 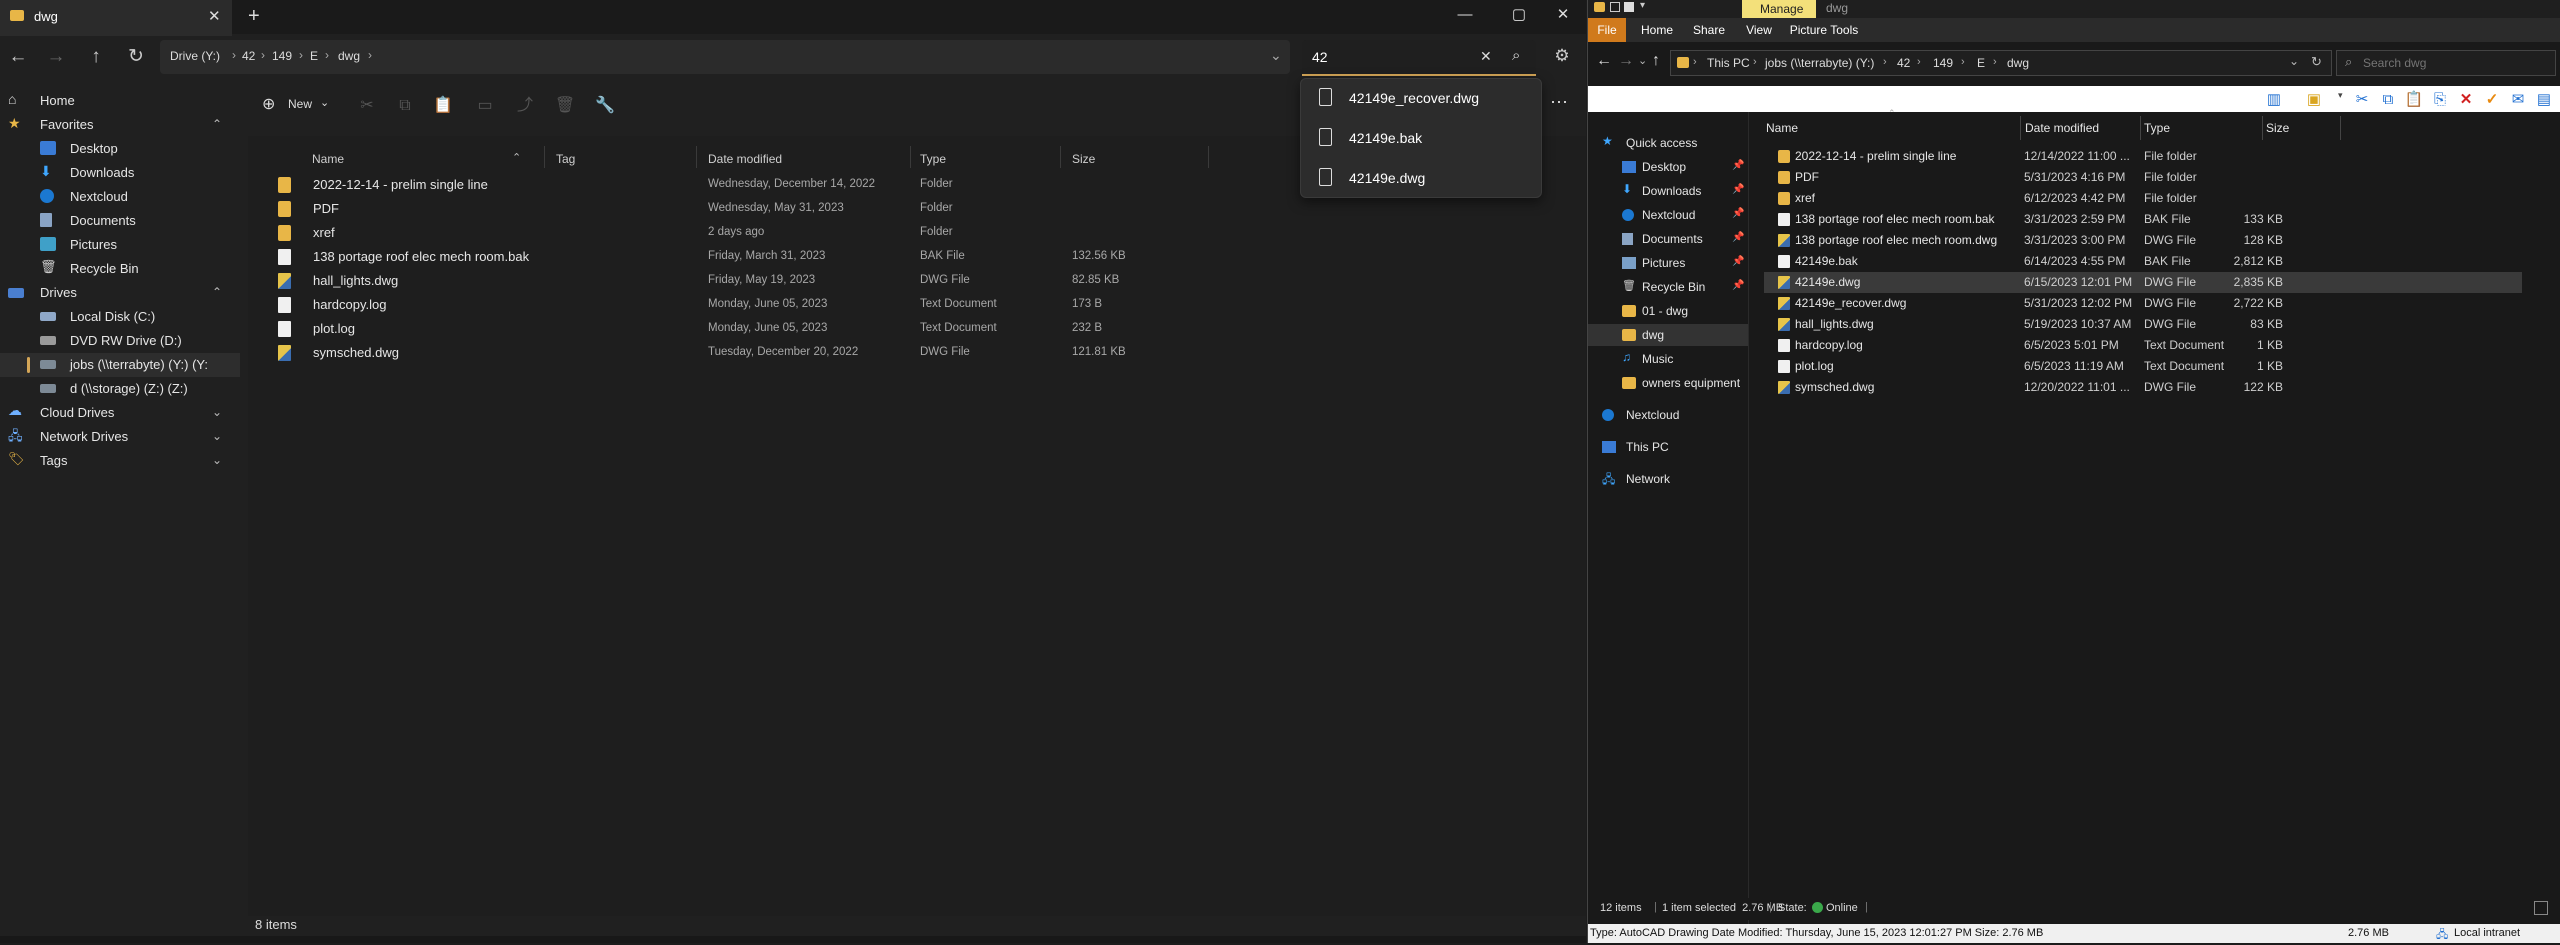 What do you see at coordinates (1668, 335) in the screenshot?
I see `sidebar-item-dwg: dwg` at bounding box center [1668, 335].